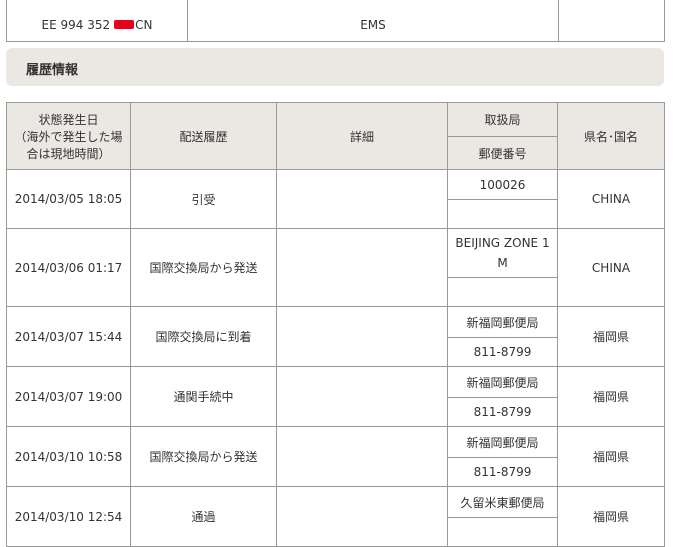 Image resolution: width=673 pixels, height=547 pixels. I want to click on header-date: 状態発生日 （海外で発生した場 合は現地時間）, so click(68, 136).